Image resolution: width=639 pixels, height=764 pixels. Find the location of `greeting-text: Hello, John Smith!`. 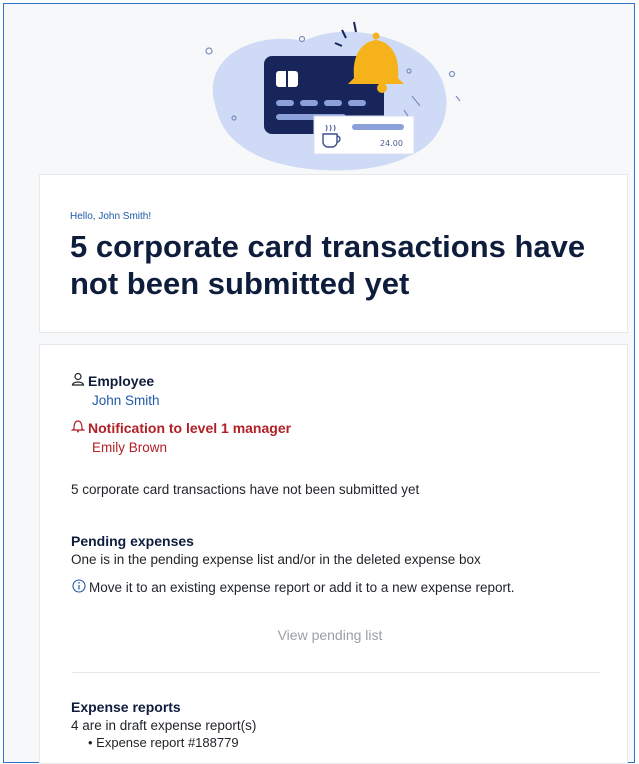

greeting-text: Hello, John Smith! is located at coordinates (111, 216).